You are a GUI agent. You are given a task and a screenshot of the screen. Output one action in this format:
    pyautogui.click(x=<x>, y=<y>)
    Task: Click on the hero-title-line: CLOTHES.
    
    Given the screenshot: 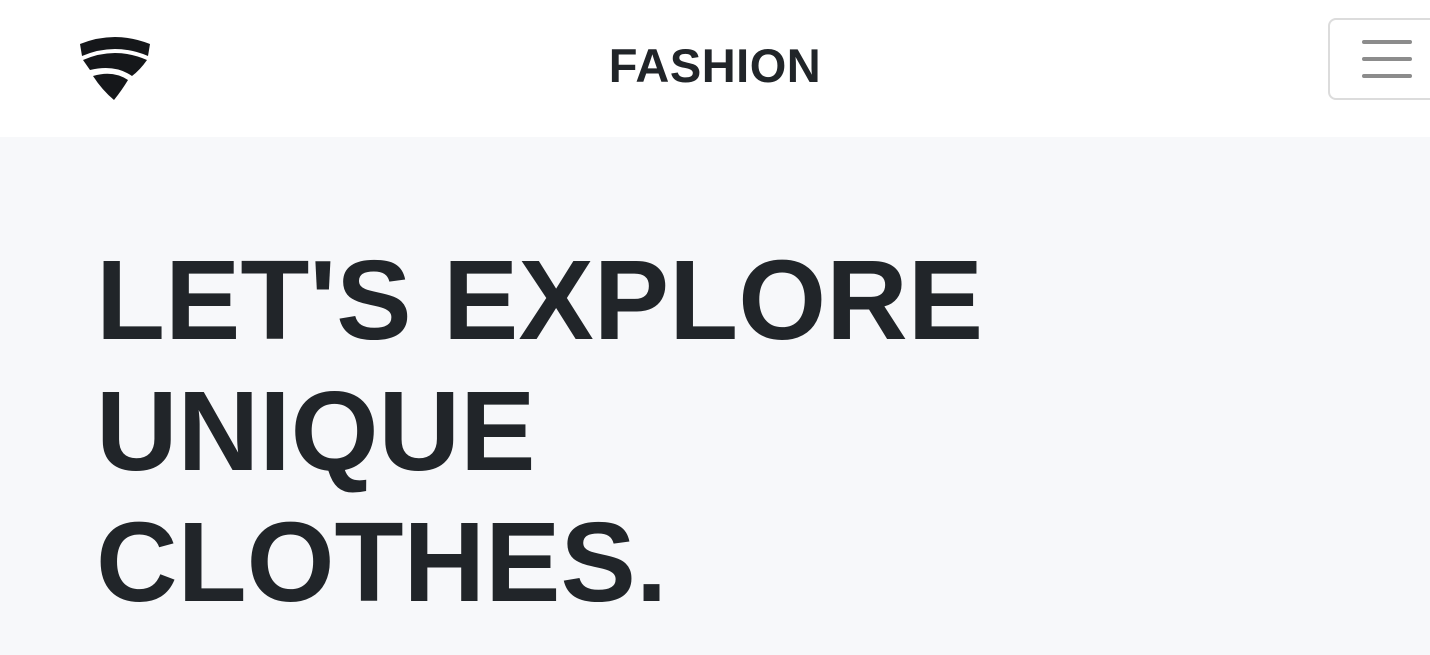 What is the action you would take?
    pyautogui.click(x=382, y=562)
    